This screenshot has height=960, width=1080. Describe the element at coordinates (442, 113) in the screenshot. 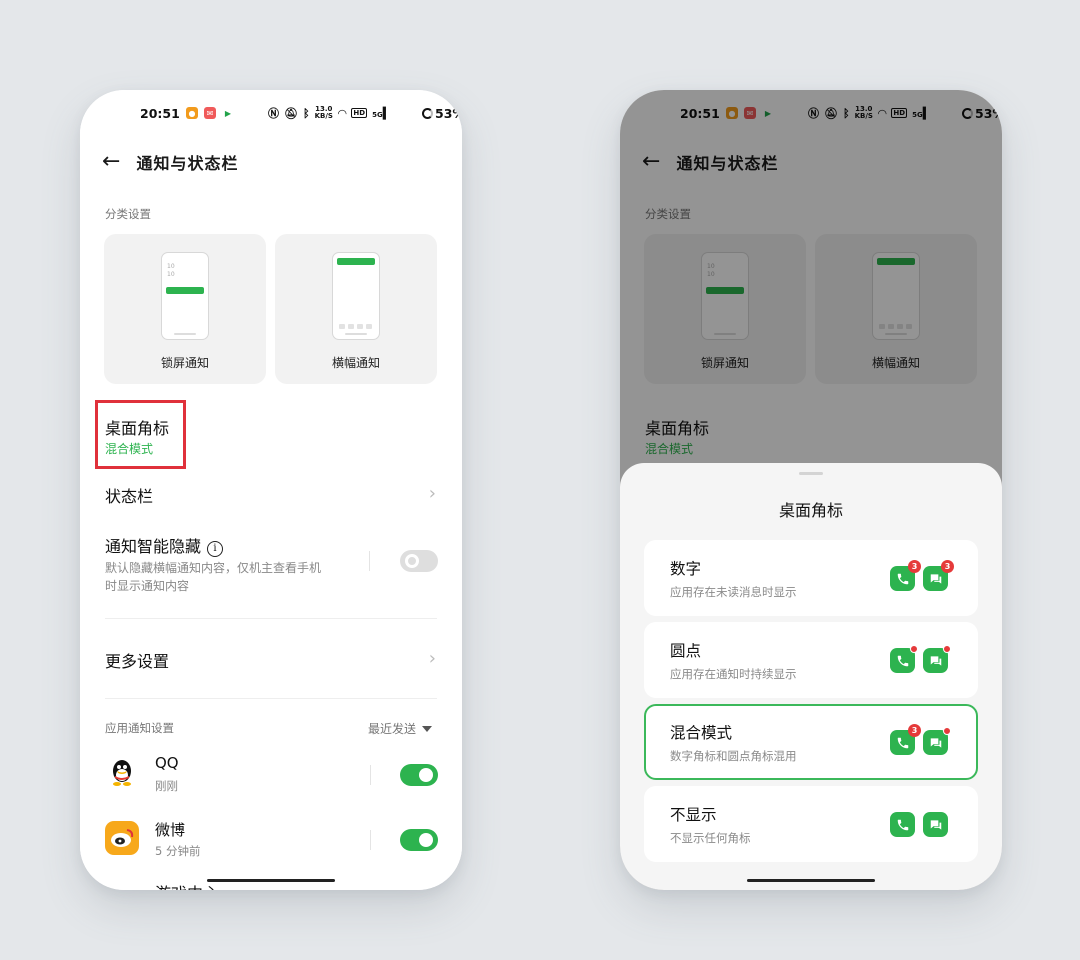

I see `battery-indicator: 53%` at that location.